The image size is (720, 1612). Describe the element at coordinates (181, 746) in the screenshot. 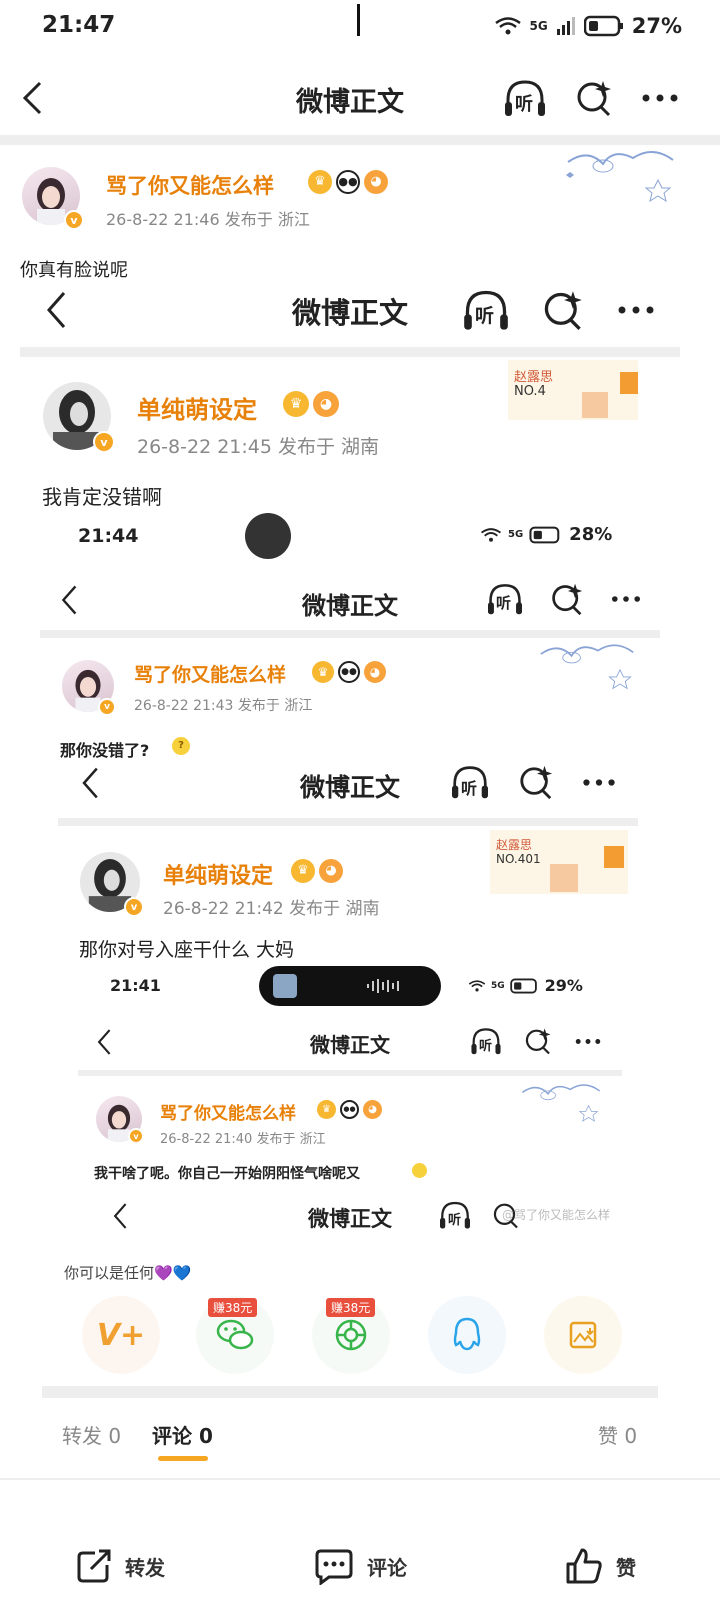

I see `emoji-icon: ?` at that location.